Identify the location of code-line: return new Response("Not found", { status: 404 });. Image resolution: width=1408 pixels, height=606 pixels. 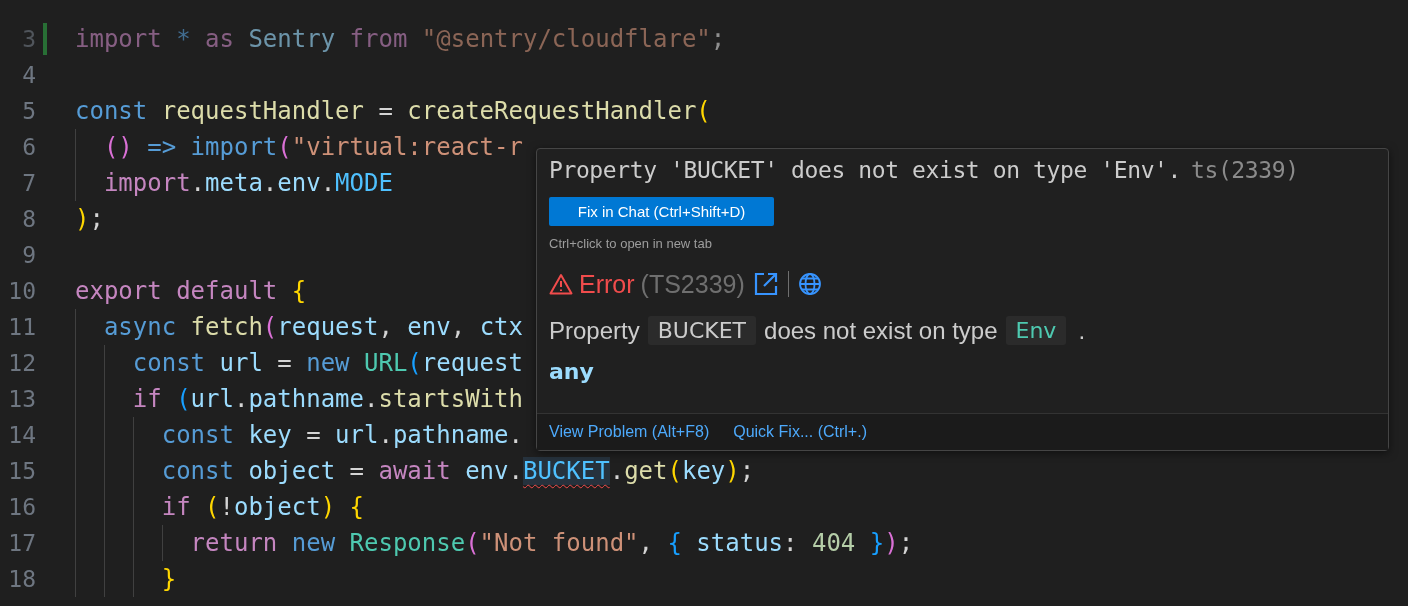
(551, 543).